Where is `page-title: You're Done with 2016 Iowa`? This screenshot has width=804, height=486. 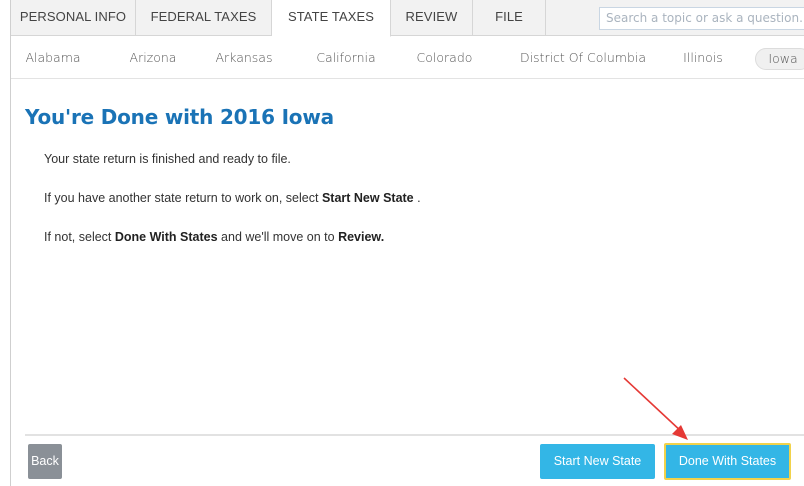 page-title: You're Done with 2016 Iowa is located at coordinates (179, 117).